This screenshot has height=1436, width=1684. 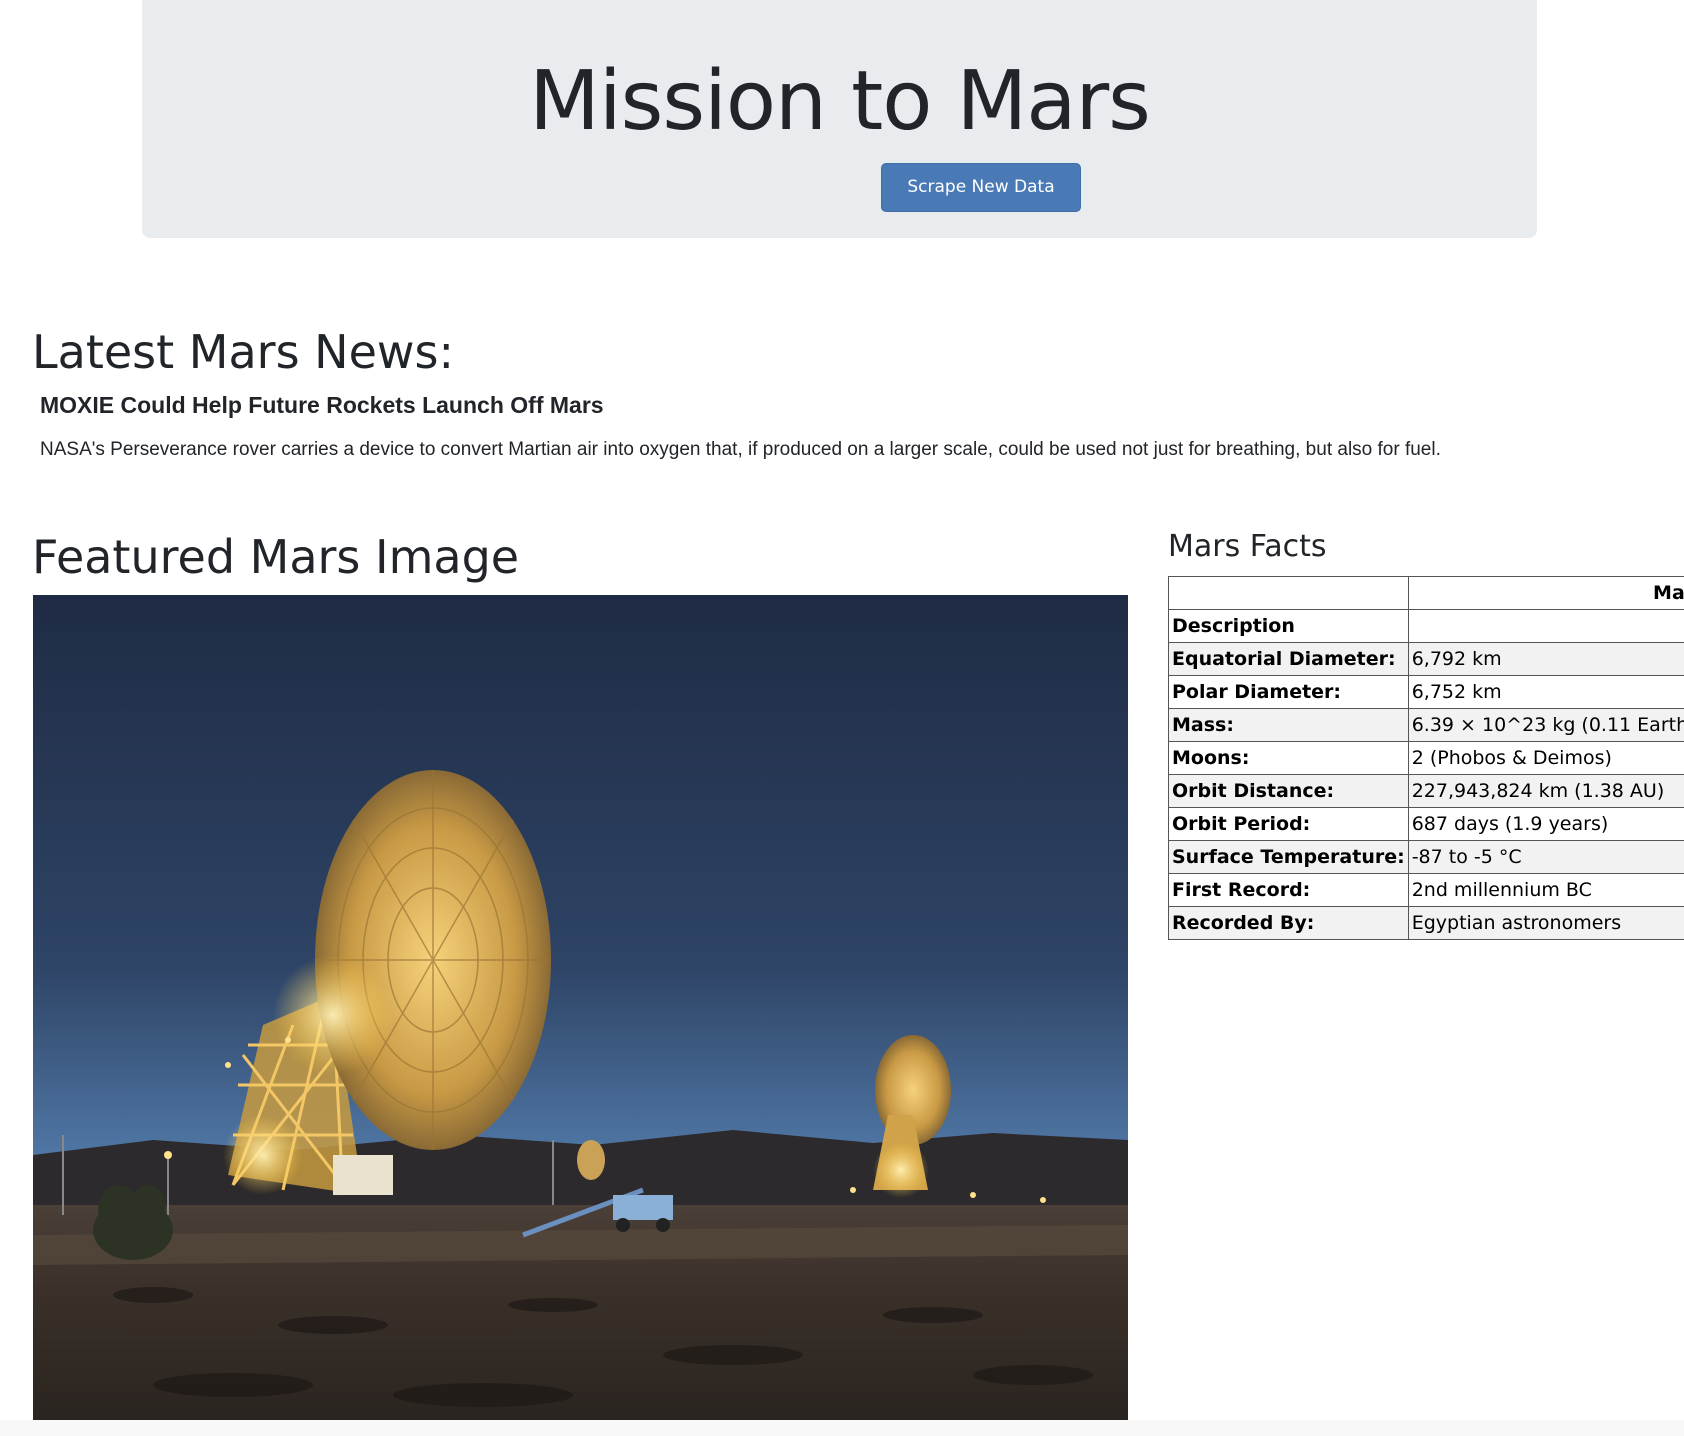 I want to click on table-row: First Record: 2nd millennium BC, so click(x=1426, y=890).